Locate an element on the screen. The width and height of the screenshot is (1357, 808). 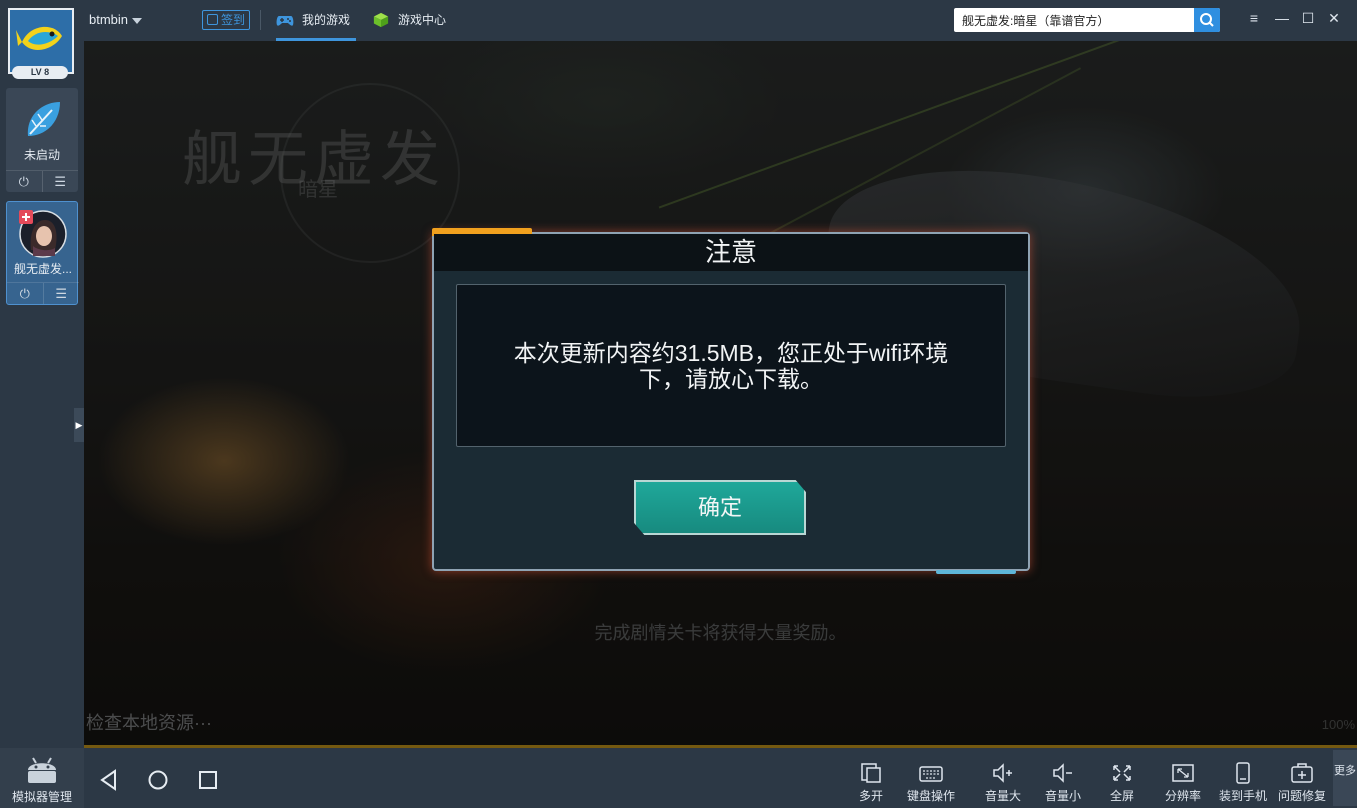
recents-icon is located at coordinates (208, 780).